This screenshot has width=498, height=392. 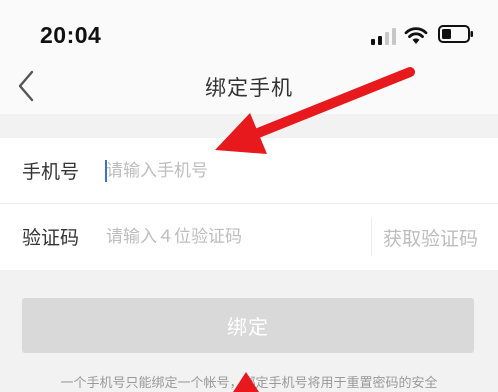 I want to click on divider, so click(x=371, y=237).